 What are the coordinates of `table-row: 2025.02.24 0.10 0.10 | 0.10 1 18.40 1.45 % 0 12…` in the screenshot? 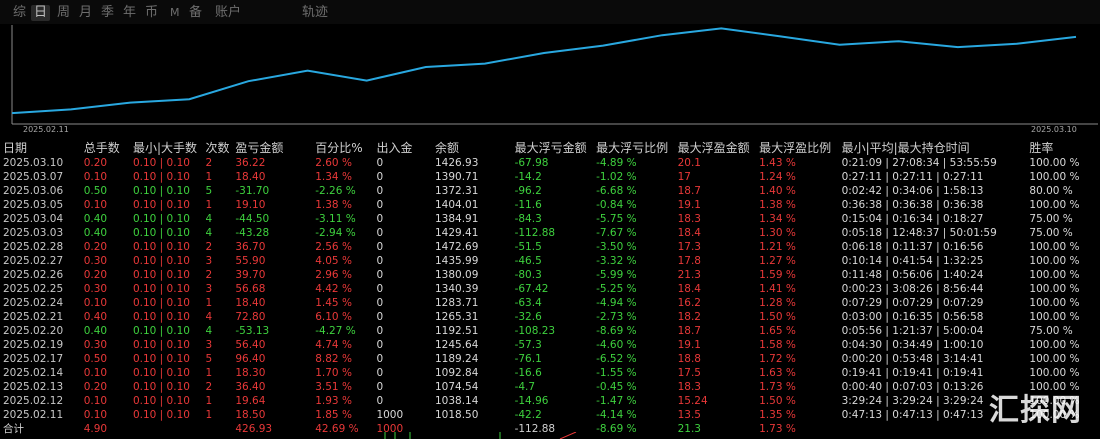 It's located at (550, 303).